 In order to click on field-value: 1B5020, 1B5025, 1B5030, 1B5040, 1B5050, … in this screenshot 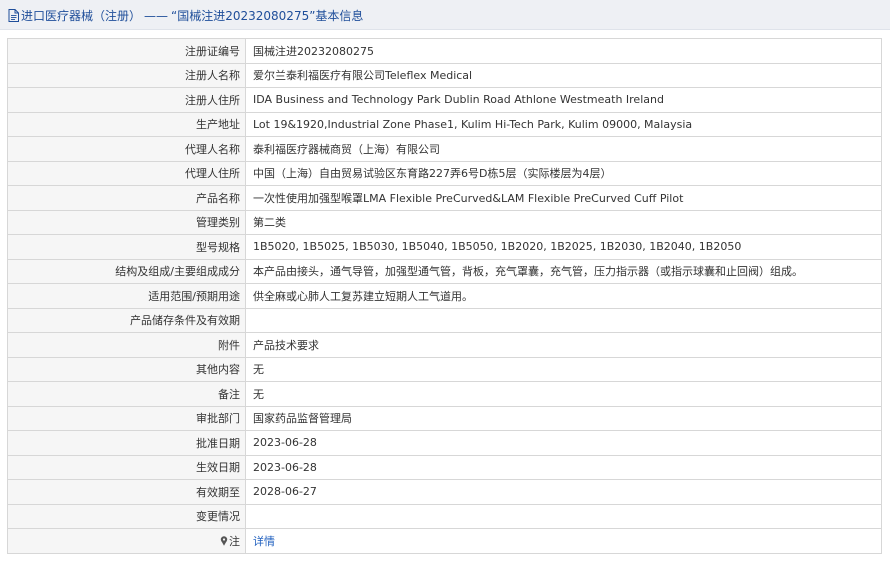, I will do `click(563, 247)`.